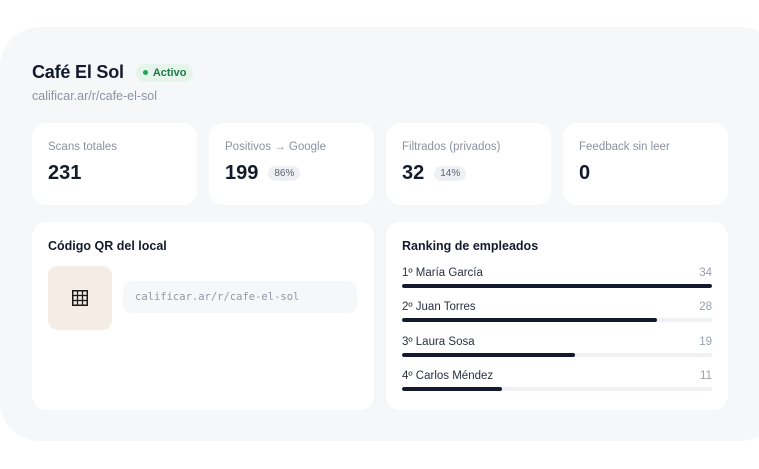  What do you see at coordinates (242, 173) in the screenshot?
I see `stat-value: 199` at bounding box center [242, 173].